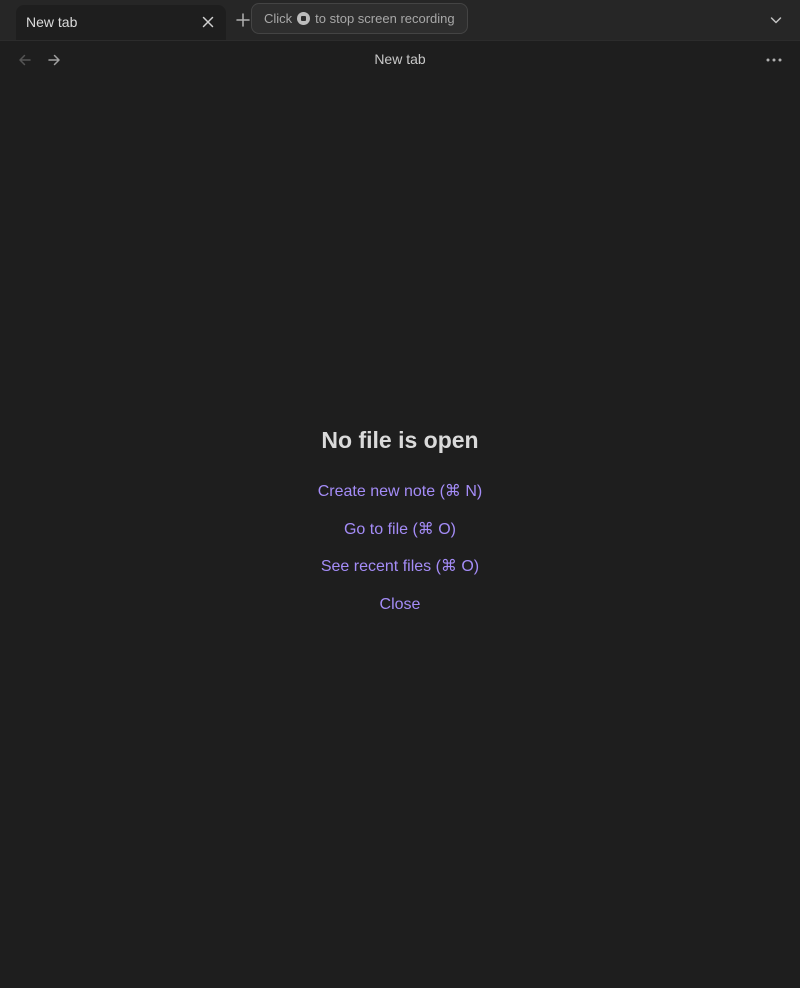 This screenshot has height=988, width=800. What do you see at coordinates (776, 20) in the screenshot?
I see `chevron-down-icon` at bounding box center [776, 20].